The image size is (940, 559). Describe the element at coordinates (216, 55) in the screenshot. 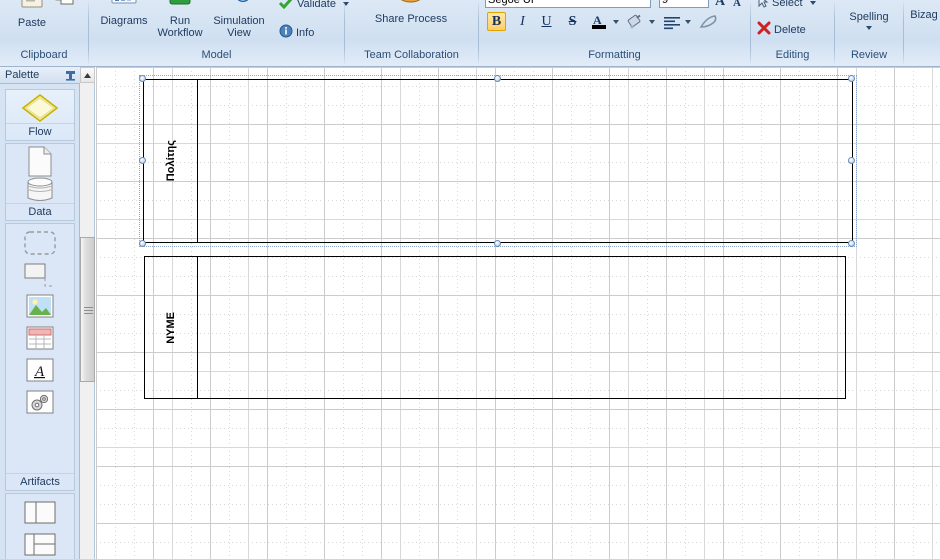

I see `ribbon-group-label-model: Model` at that location.